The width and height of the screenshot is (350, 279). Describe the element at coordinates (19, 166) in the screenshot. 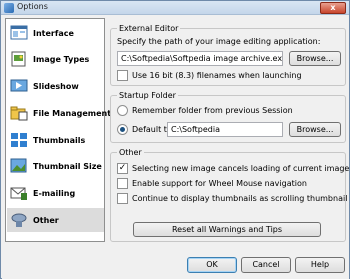

I see `thumbnail-size-icon` at that location.